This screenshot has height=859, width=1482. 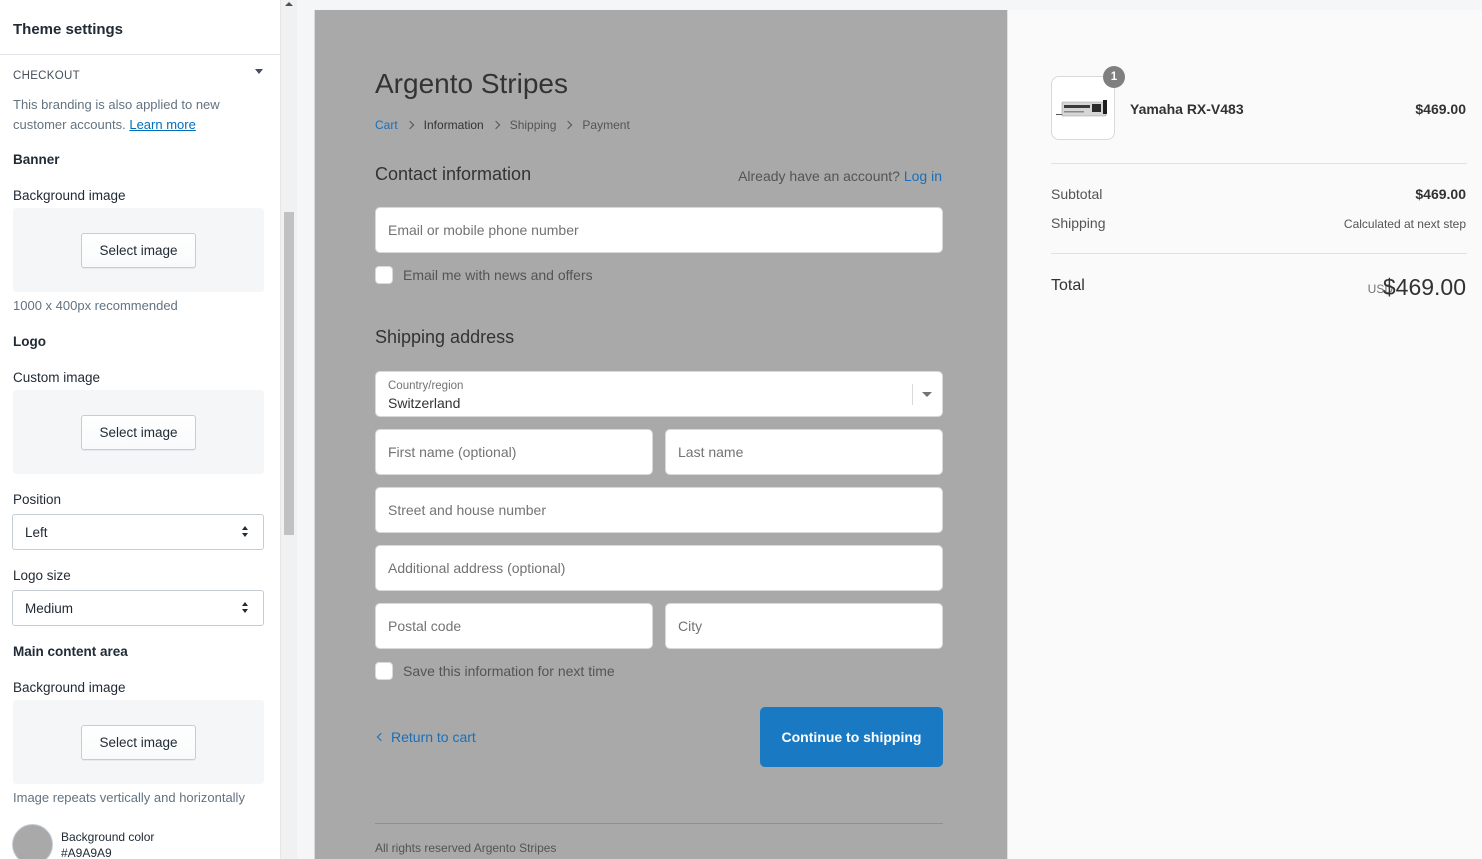 I want to click on banner-image-picker: Select image, so click(x=138, y=250).